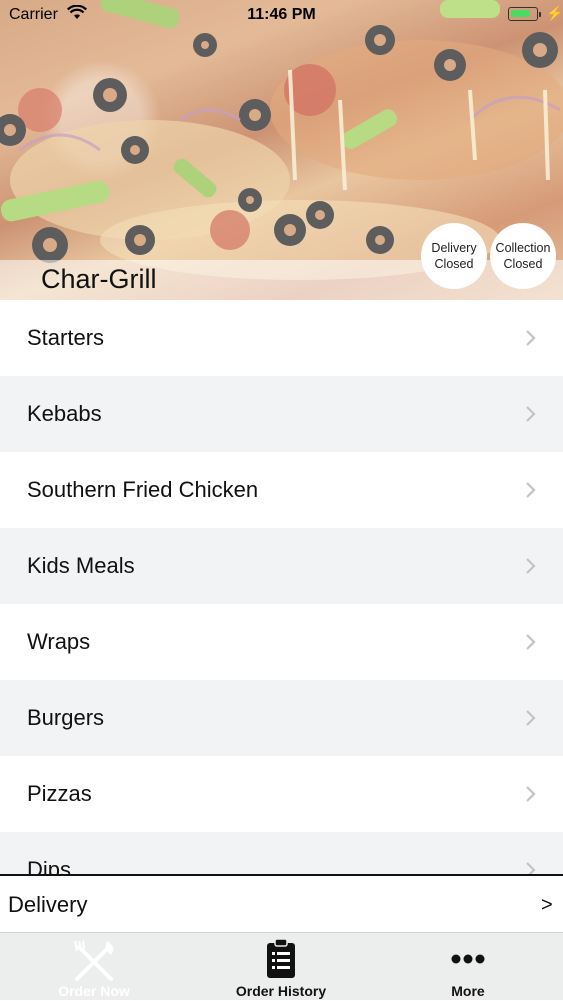 This screenshot has width=563, height=1001. I want to click on clipboard-list-icon, so click(281, 958).